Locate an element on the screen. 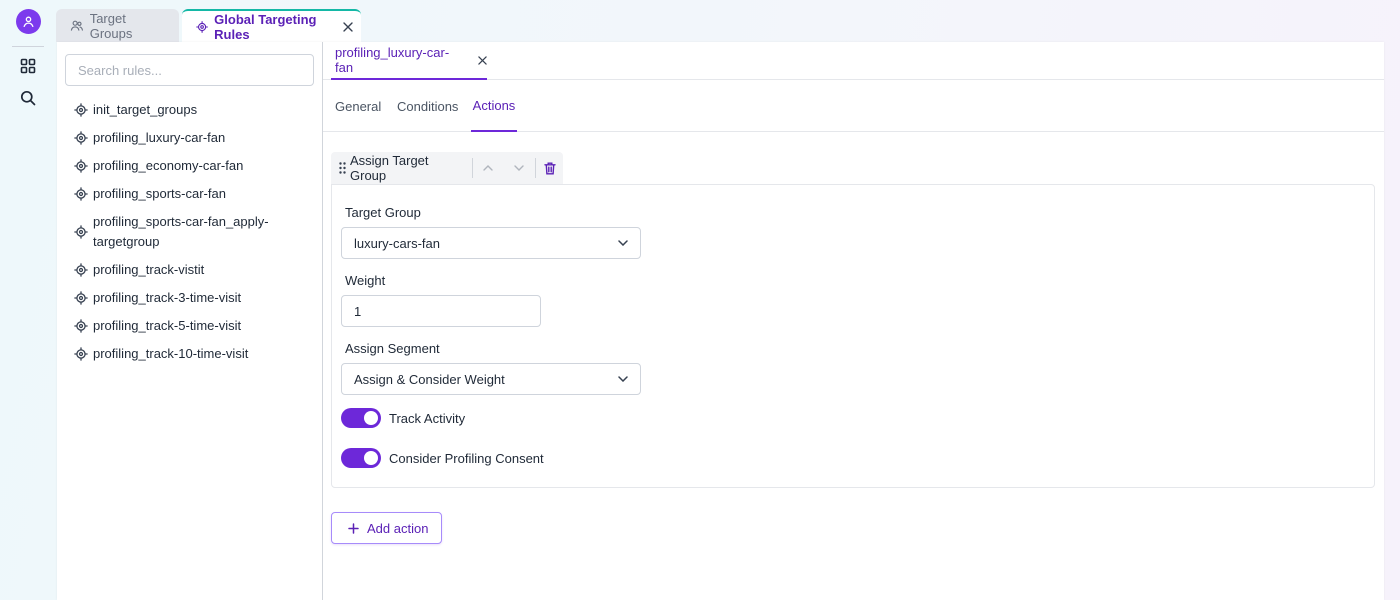  user-avatar is located at coordinates (28, 21).